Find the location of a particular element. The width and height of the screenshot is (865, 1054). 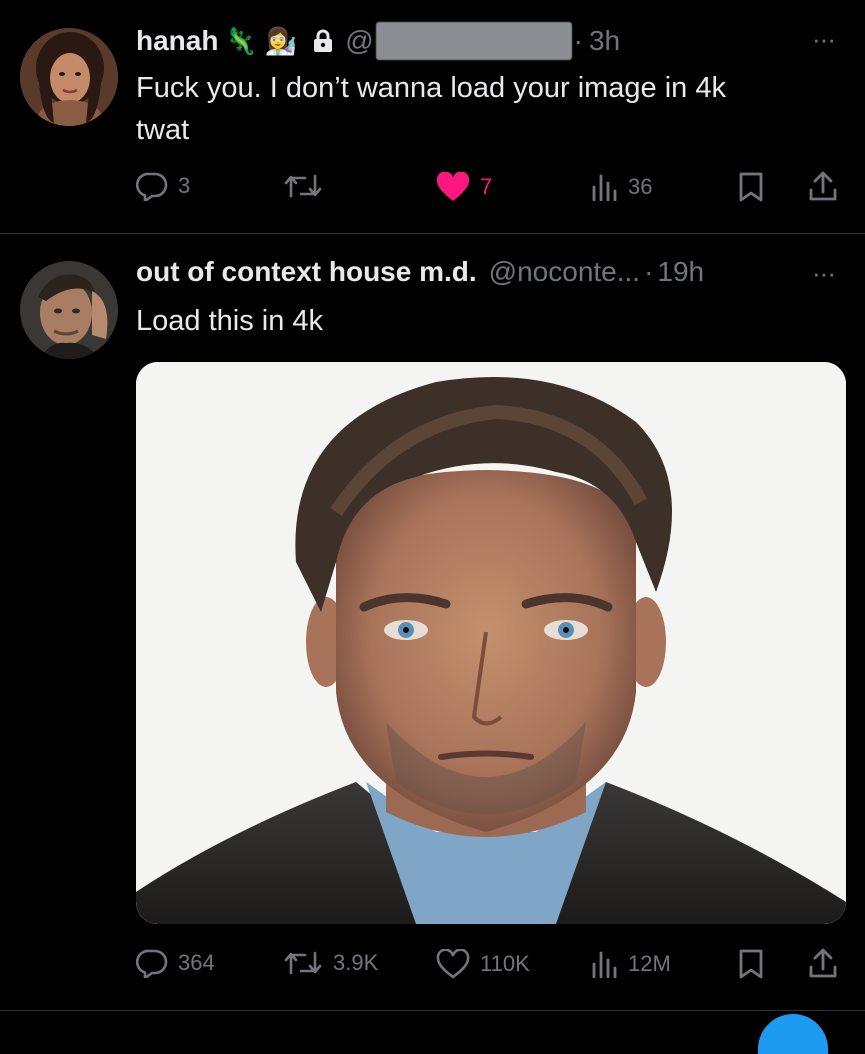

reply-count: 3 is located at coordinates (184, 185).